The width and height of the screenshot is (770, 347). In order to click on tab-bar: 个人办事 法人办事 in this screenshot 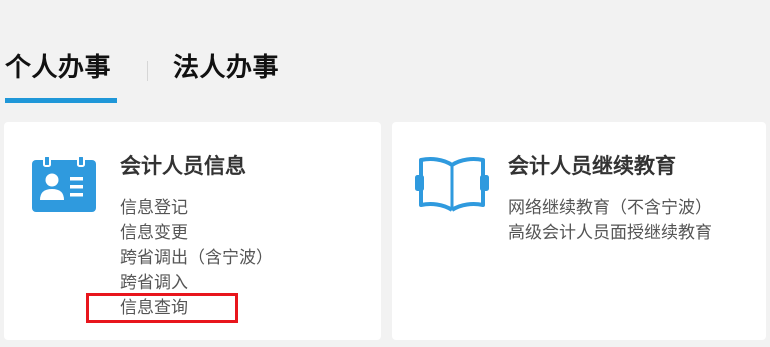, I will do `click(165, 74)`.